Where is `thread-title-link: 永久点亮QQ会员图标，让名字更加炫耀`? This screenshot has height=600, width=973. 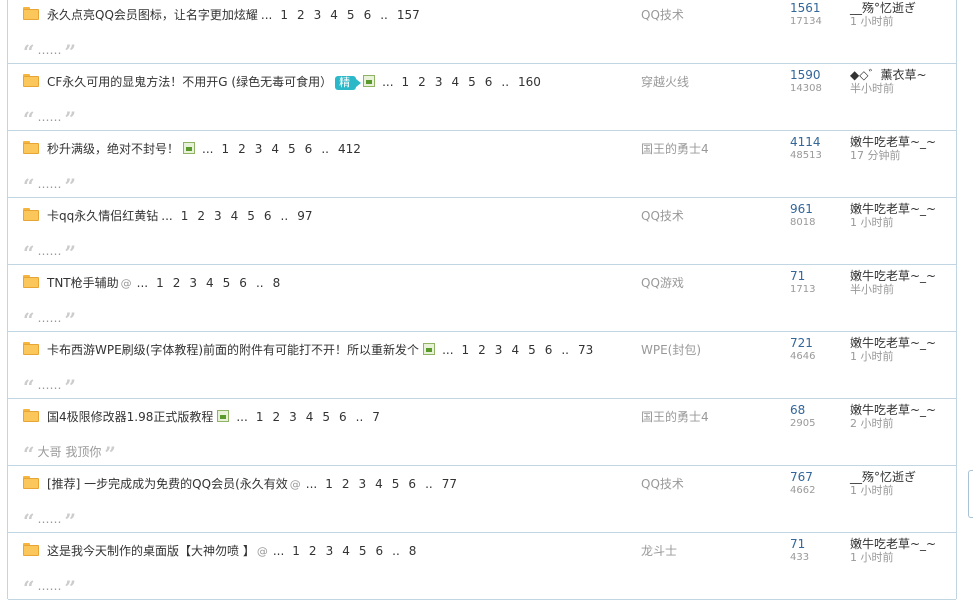 thread-title-link: 永久点亮QQ会员图标，让名字更加炫耀 is located at coordinates (152, 15).